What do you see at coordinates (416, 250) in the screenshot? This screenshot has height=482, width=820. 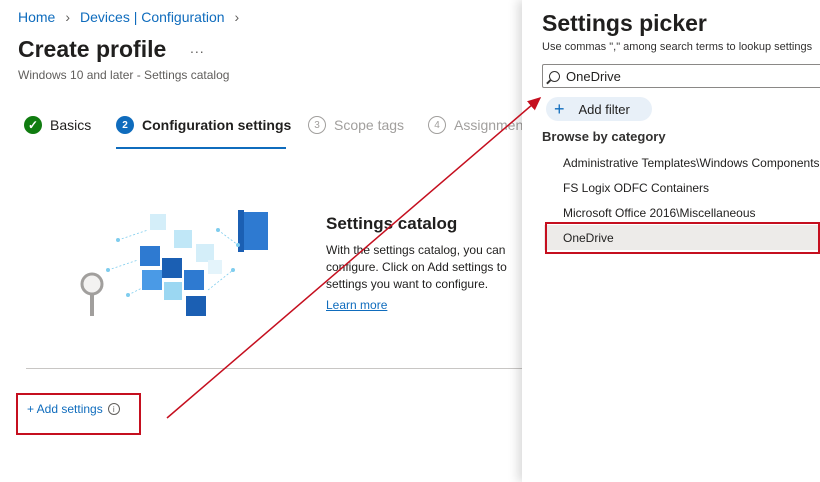 I see `catalog-description-line: With the settings catalog, you can` at bounding box center [416, 250].